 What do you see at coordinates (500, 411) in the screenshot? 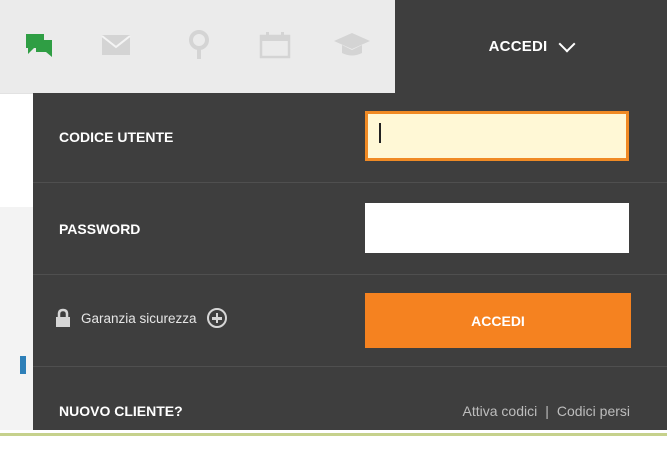
I see `activate-codes-link: Attiva codici` at bounding box center [500, 411].